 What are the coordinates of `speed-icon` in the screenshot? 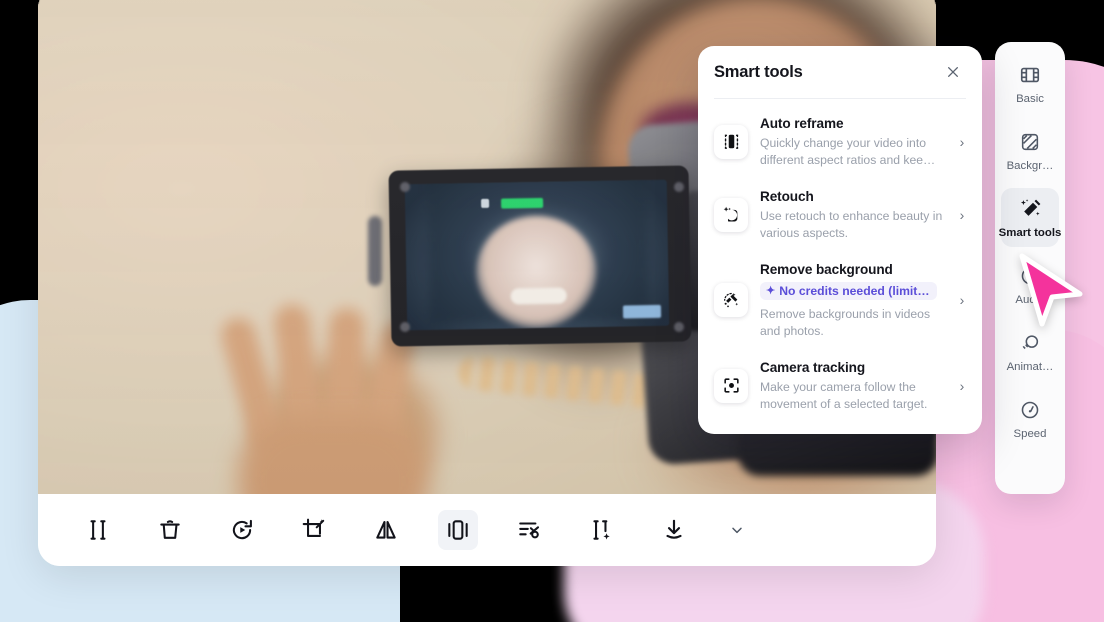 It's located at (1030, 410).